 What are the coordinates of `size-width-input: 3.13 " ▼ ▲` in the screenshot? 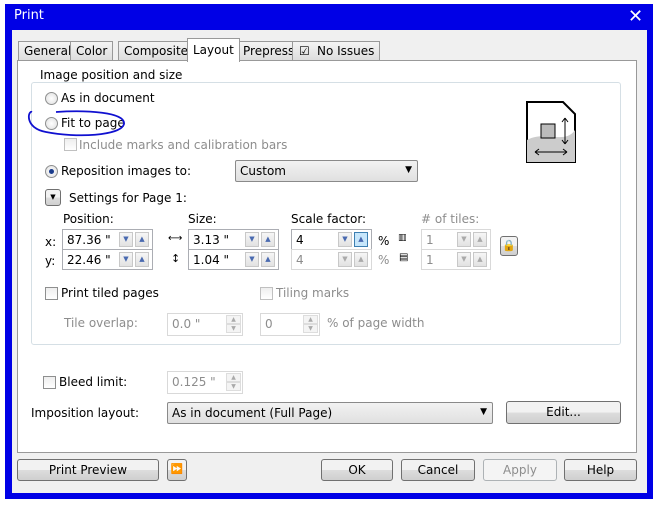 It's located at (233, 239).